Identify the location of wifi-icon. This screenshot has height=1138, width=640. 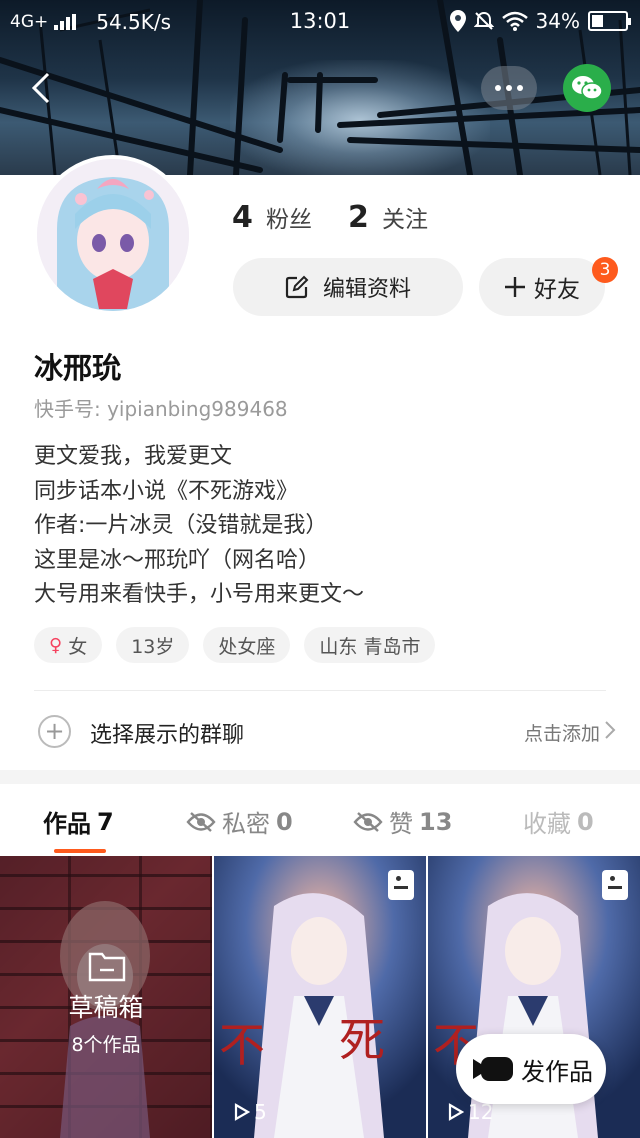
(514, 21).